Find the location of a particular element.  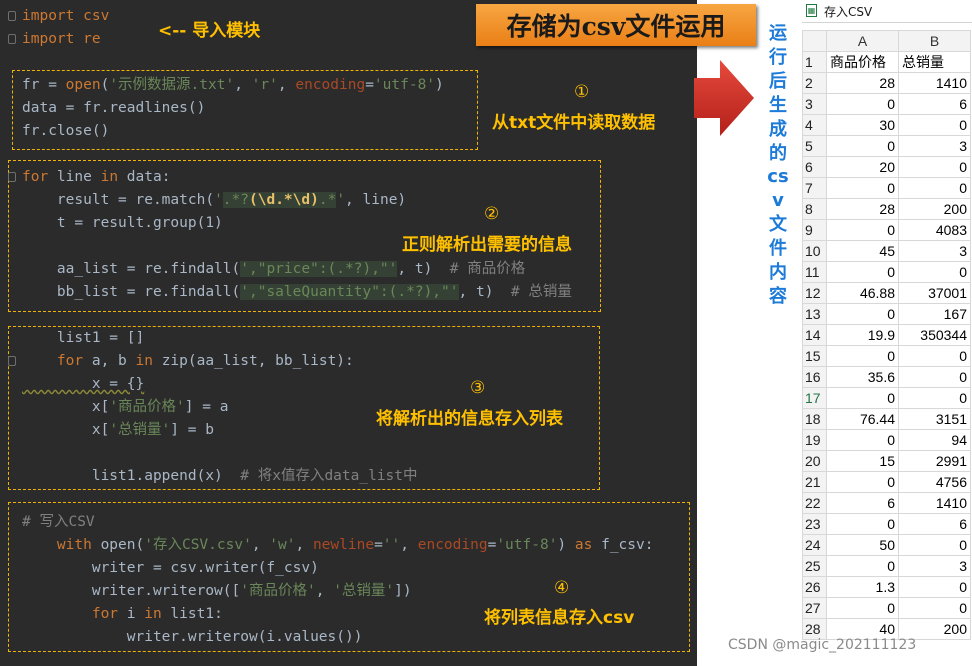

row-header: 17 is located at coordinates (814, 398).